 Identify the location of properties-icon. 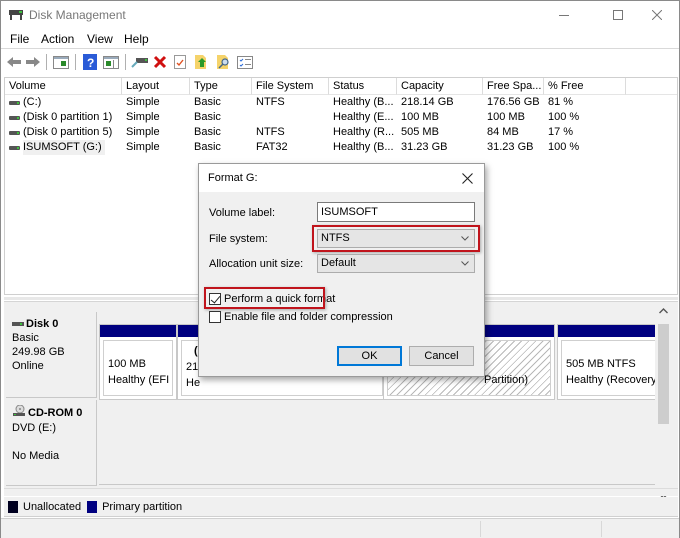
(180, 62).